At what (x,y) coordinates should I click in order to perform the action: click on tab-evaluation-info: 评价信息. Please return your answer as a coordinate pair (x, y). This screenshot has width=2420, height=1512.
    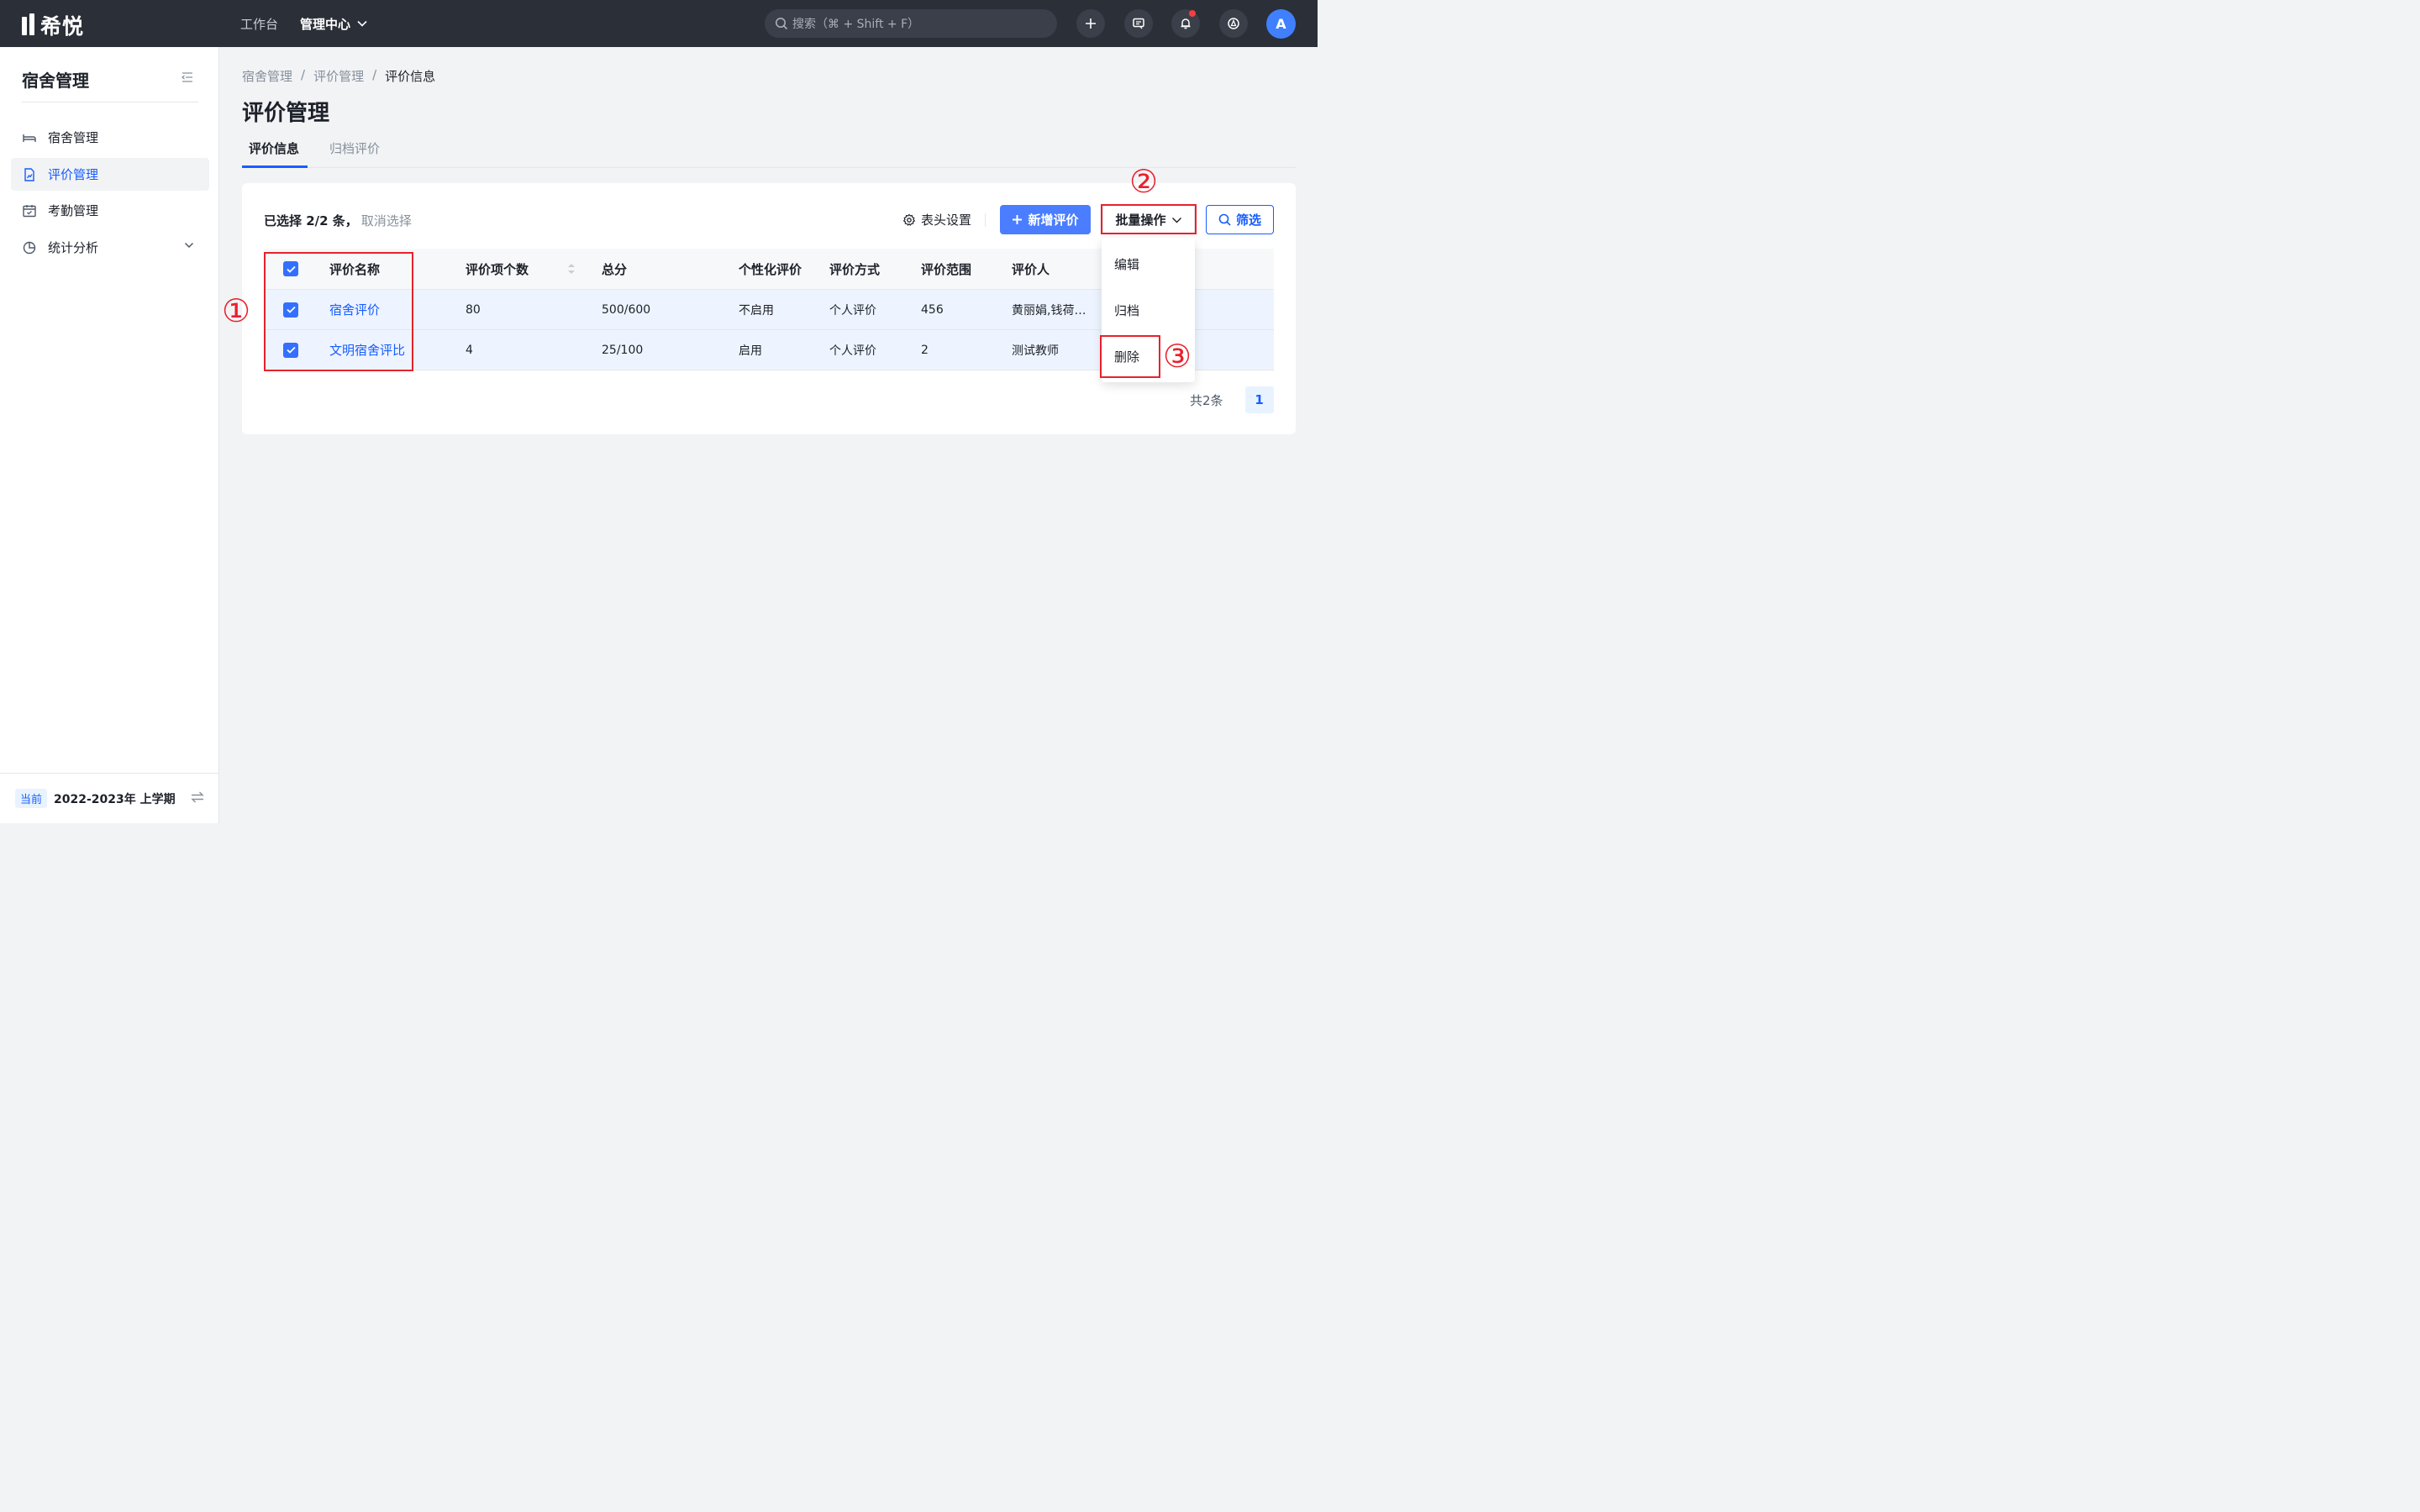
    Looking at the image, I should click on (274, 148).